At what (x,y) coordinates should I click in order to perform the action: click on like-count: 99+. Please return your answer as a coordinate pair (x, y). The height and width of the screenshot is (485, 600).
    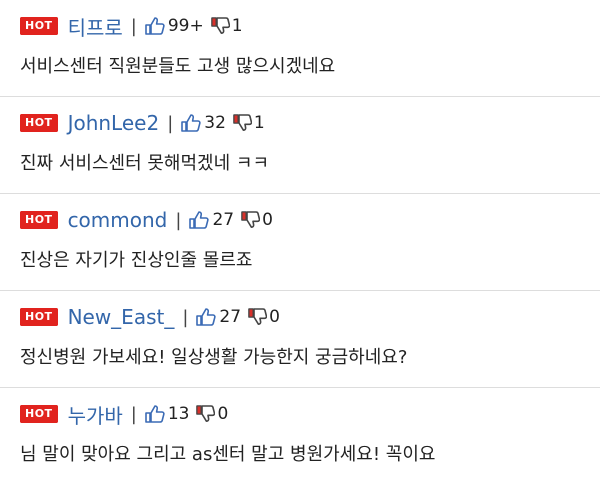
    Looking at the image, I should click on (185, 26).